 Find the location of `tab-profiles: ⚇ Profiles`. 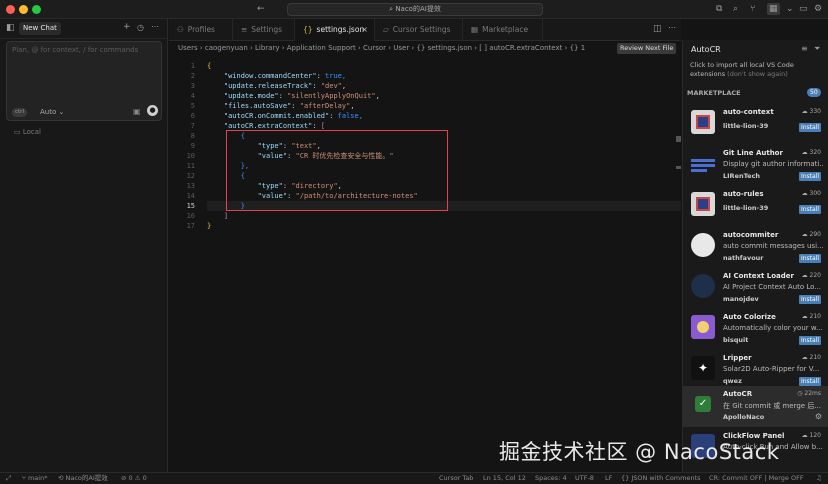

tab-profiles: ⚇ Profiles is located at coordinates (201, 30).